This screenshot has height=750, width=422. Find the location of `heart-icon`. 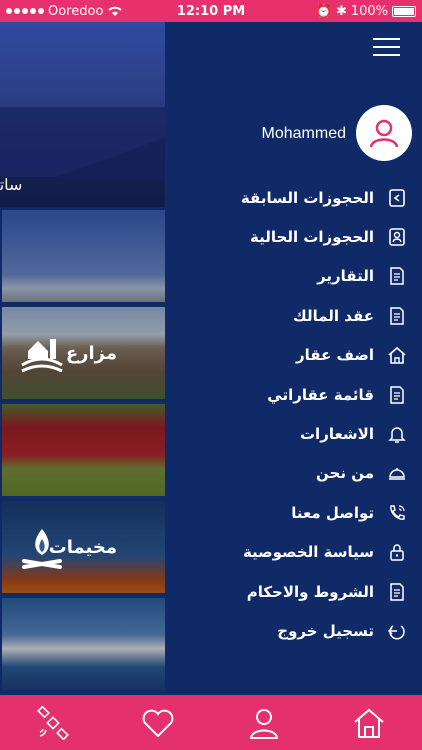

heart-icon is located at coordinates (158, 723).